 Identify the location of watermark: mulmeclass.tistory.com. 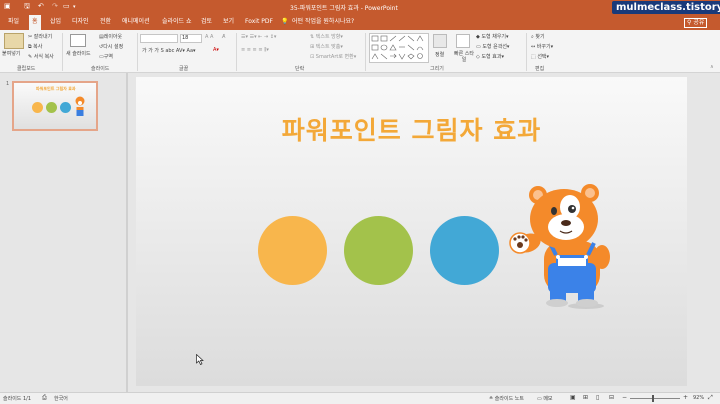
(666, 7).